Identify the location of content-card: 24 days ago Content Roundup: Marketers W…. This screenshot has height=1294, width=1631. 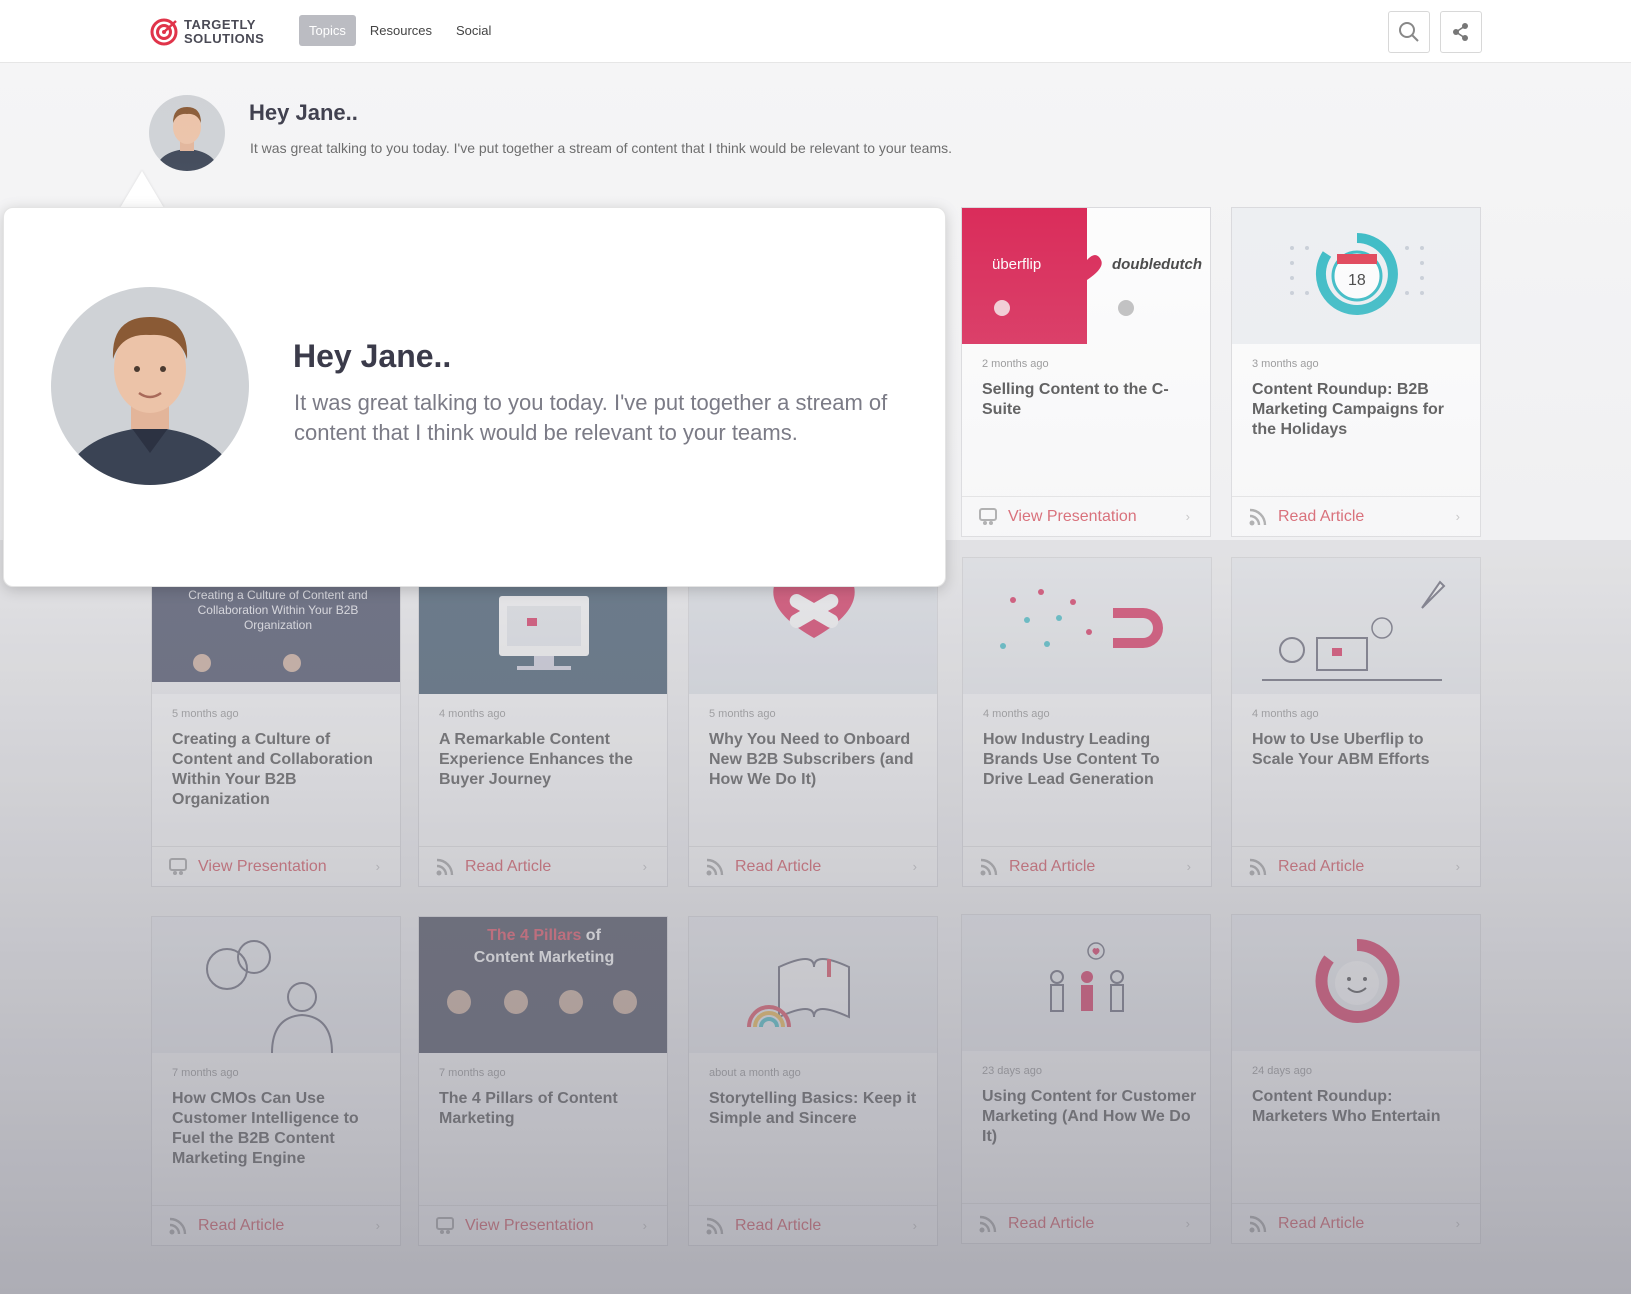
(1356, 1079).